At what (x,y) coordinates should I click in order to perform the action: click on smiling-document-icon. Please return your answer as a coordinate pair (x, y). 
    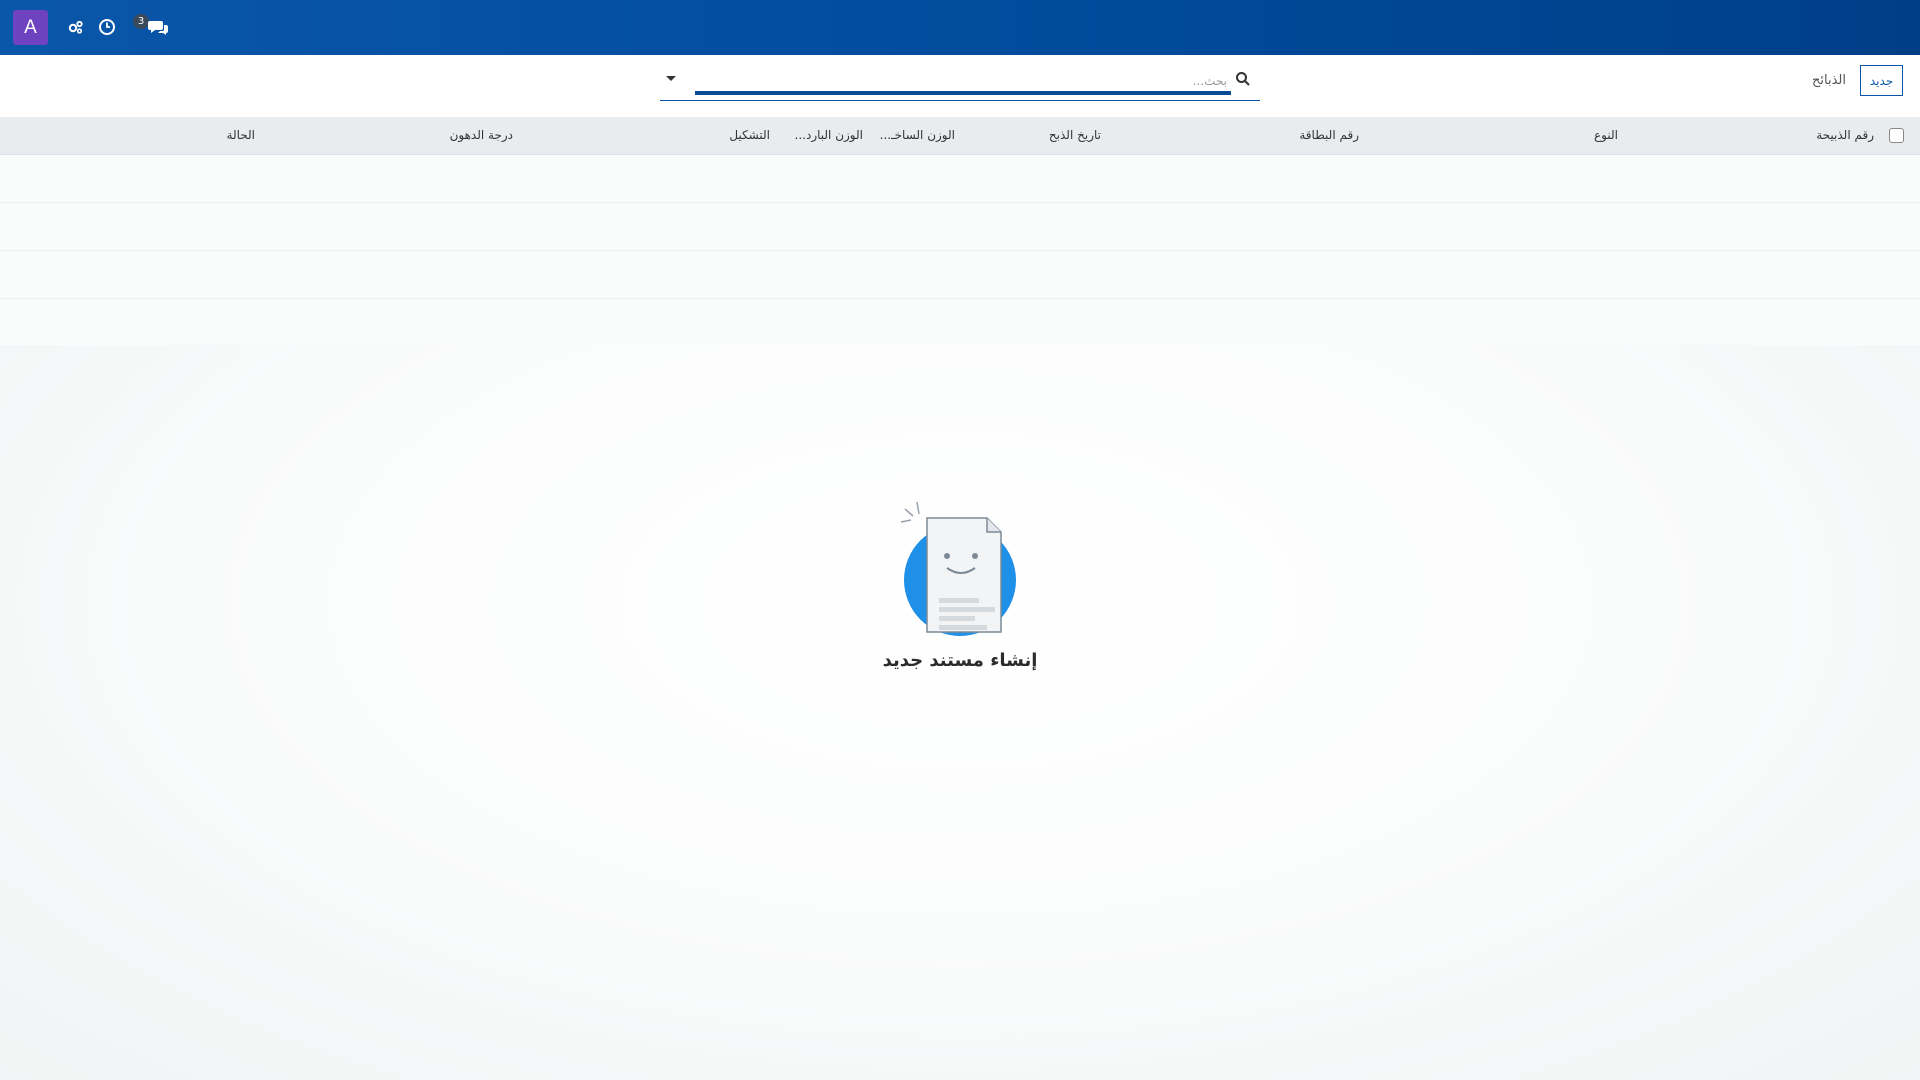
    Looking at the image, I should click on (960, 572).